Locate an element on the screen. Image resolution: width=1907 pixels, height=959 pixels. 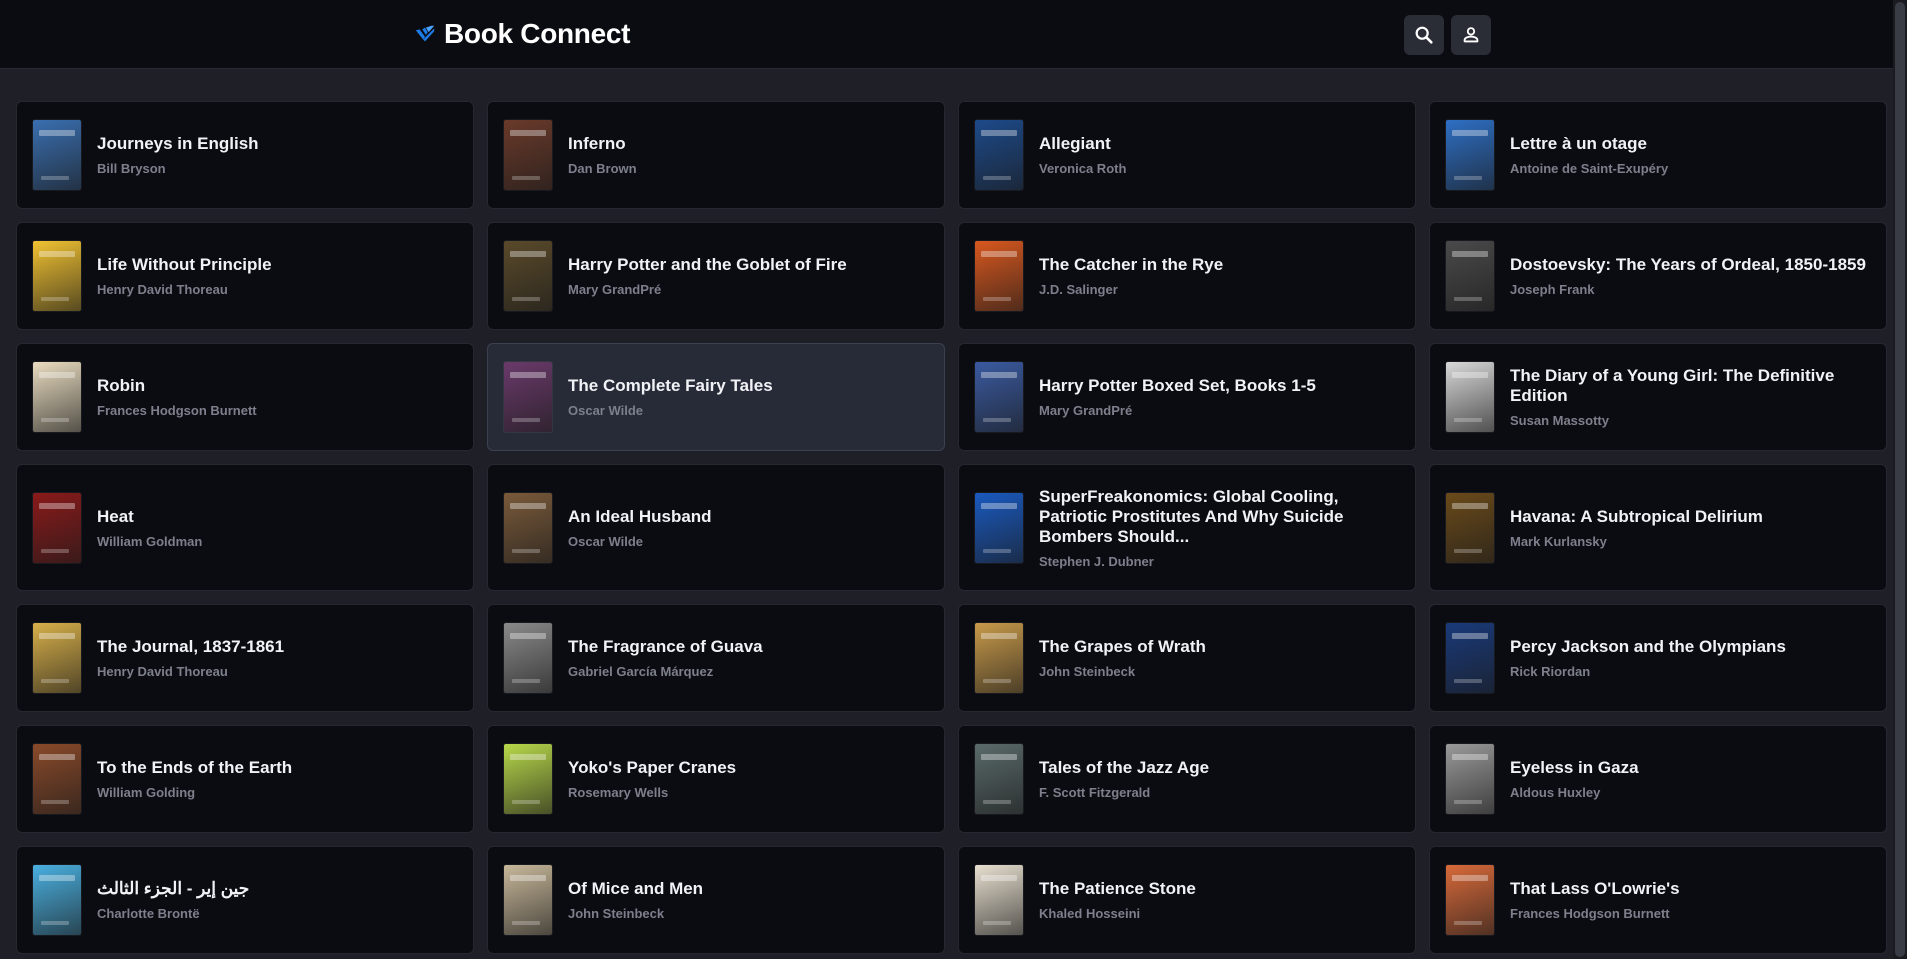
book-card: Robin Frances Hodgson Burnett is located at coordinates (245, 397).